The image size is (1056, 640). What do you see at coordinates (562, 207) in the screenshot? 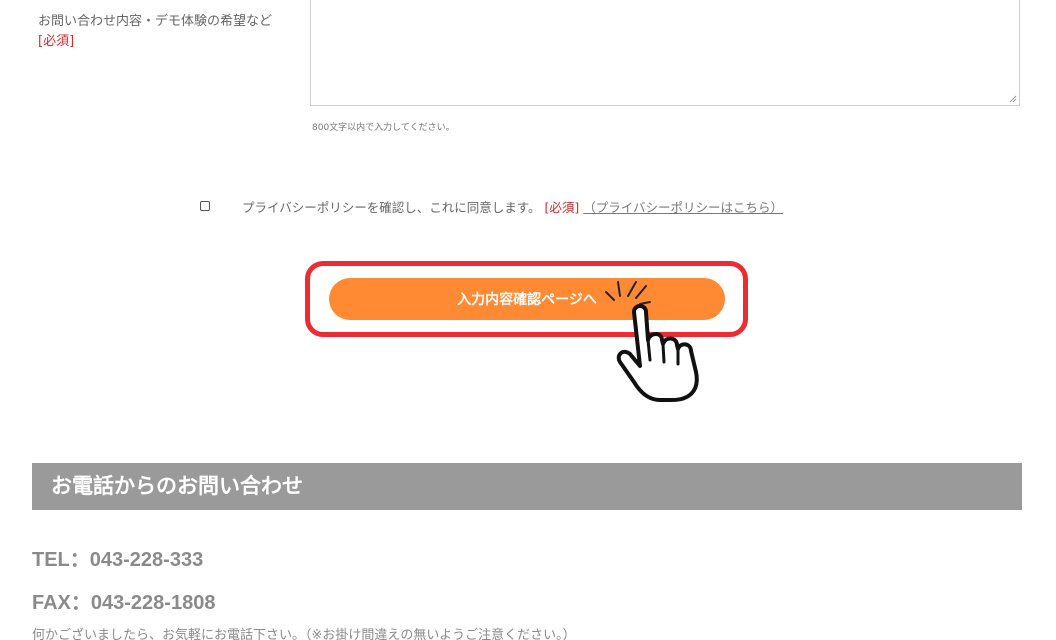
I see `privacy-required-tag: [必須]` at bounding box center [562, 207].